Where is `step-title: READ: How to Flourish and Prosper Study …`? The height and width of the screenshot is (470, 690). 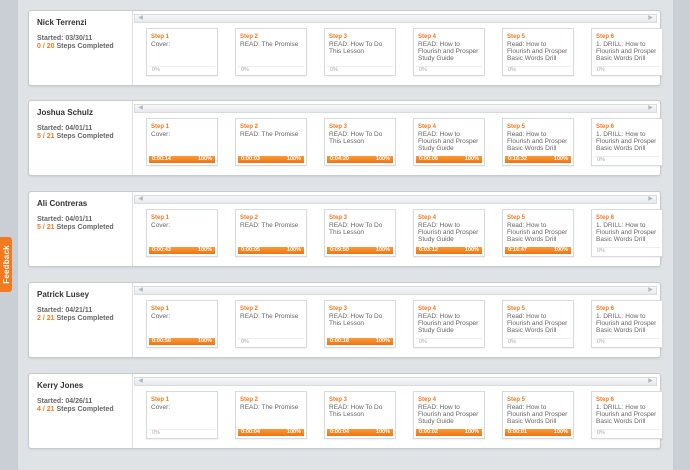 step-title: READ: How to Flourish and Prosper Study … is located at coordinates (448, 414).